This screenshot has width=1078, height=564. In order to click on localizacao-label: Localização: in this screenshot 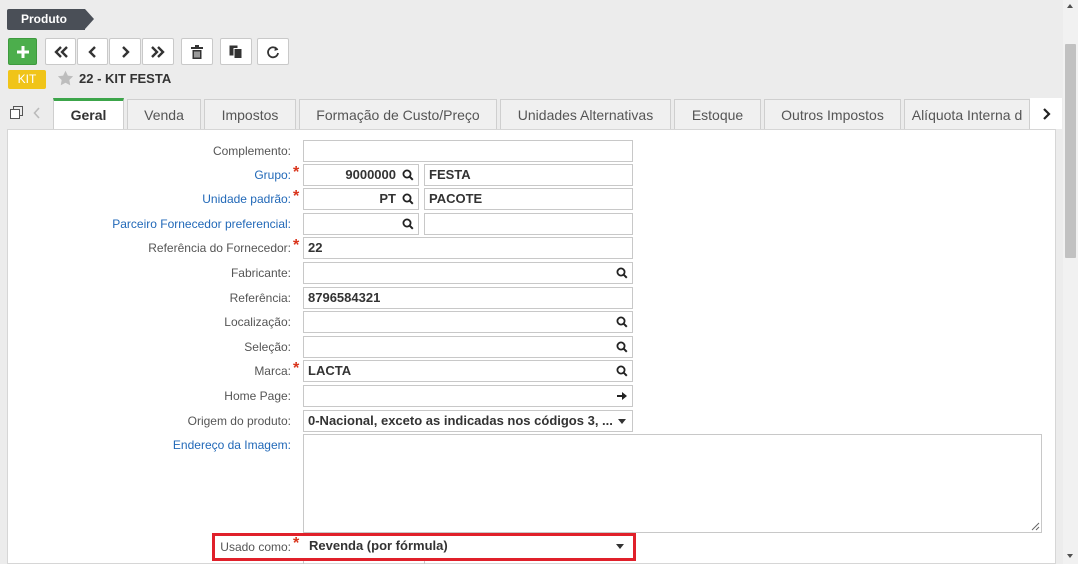, I will do `click(257, 322)`.